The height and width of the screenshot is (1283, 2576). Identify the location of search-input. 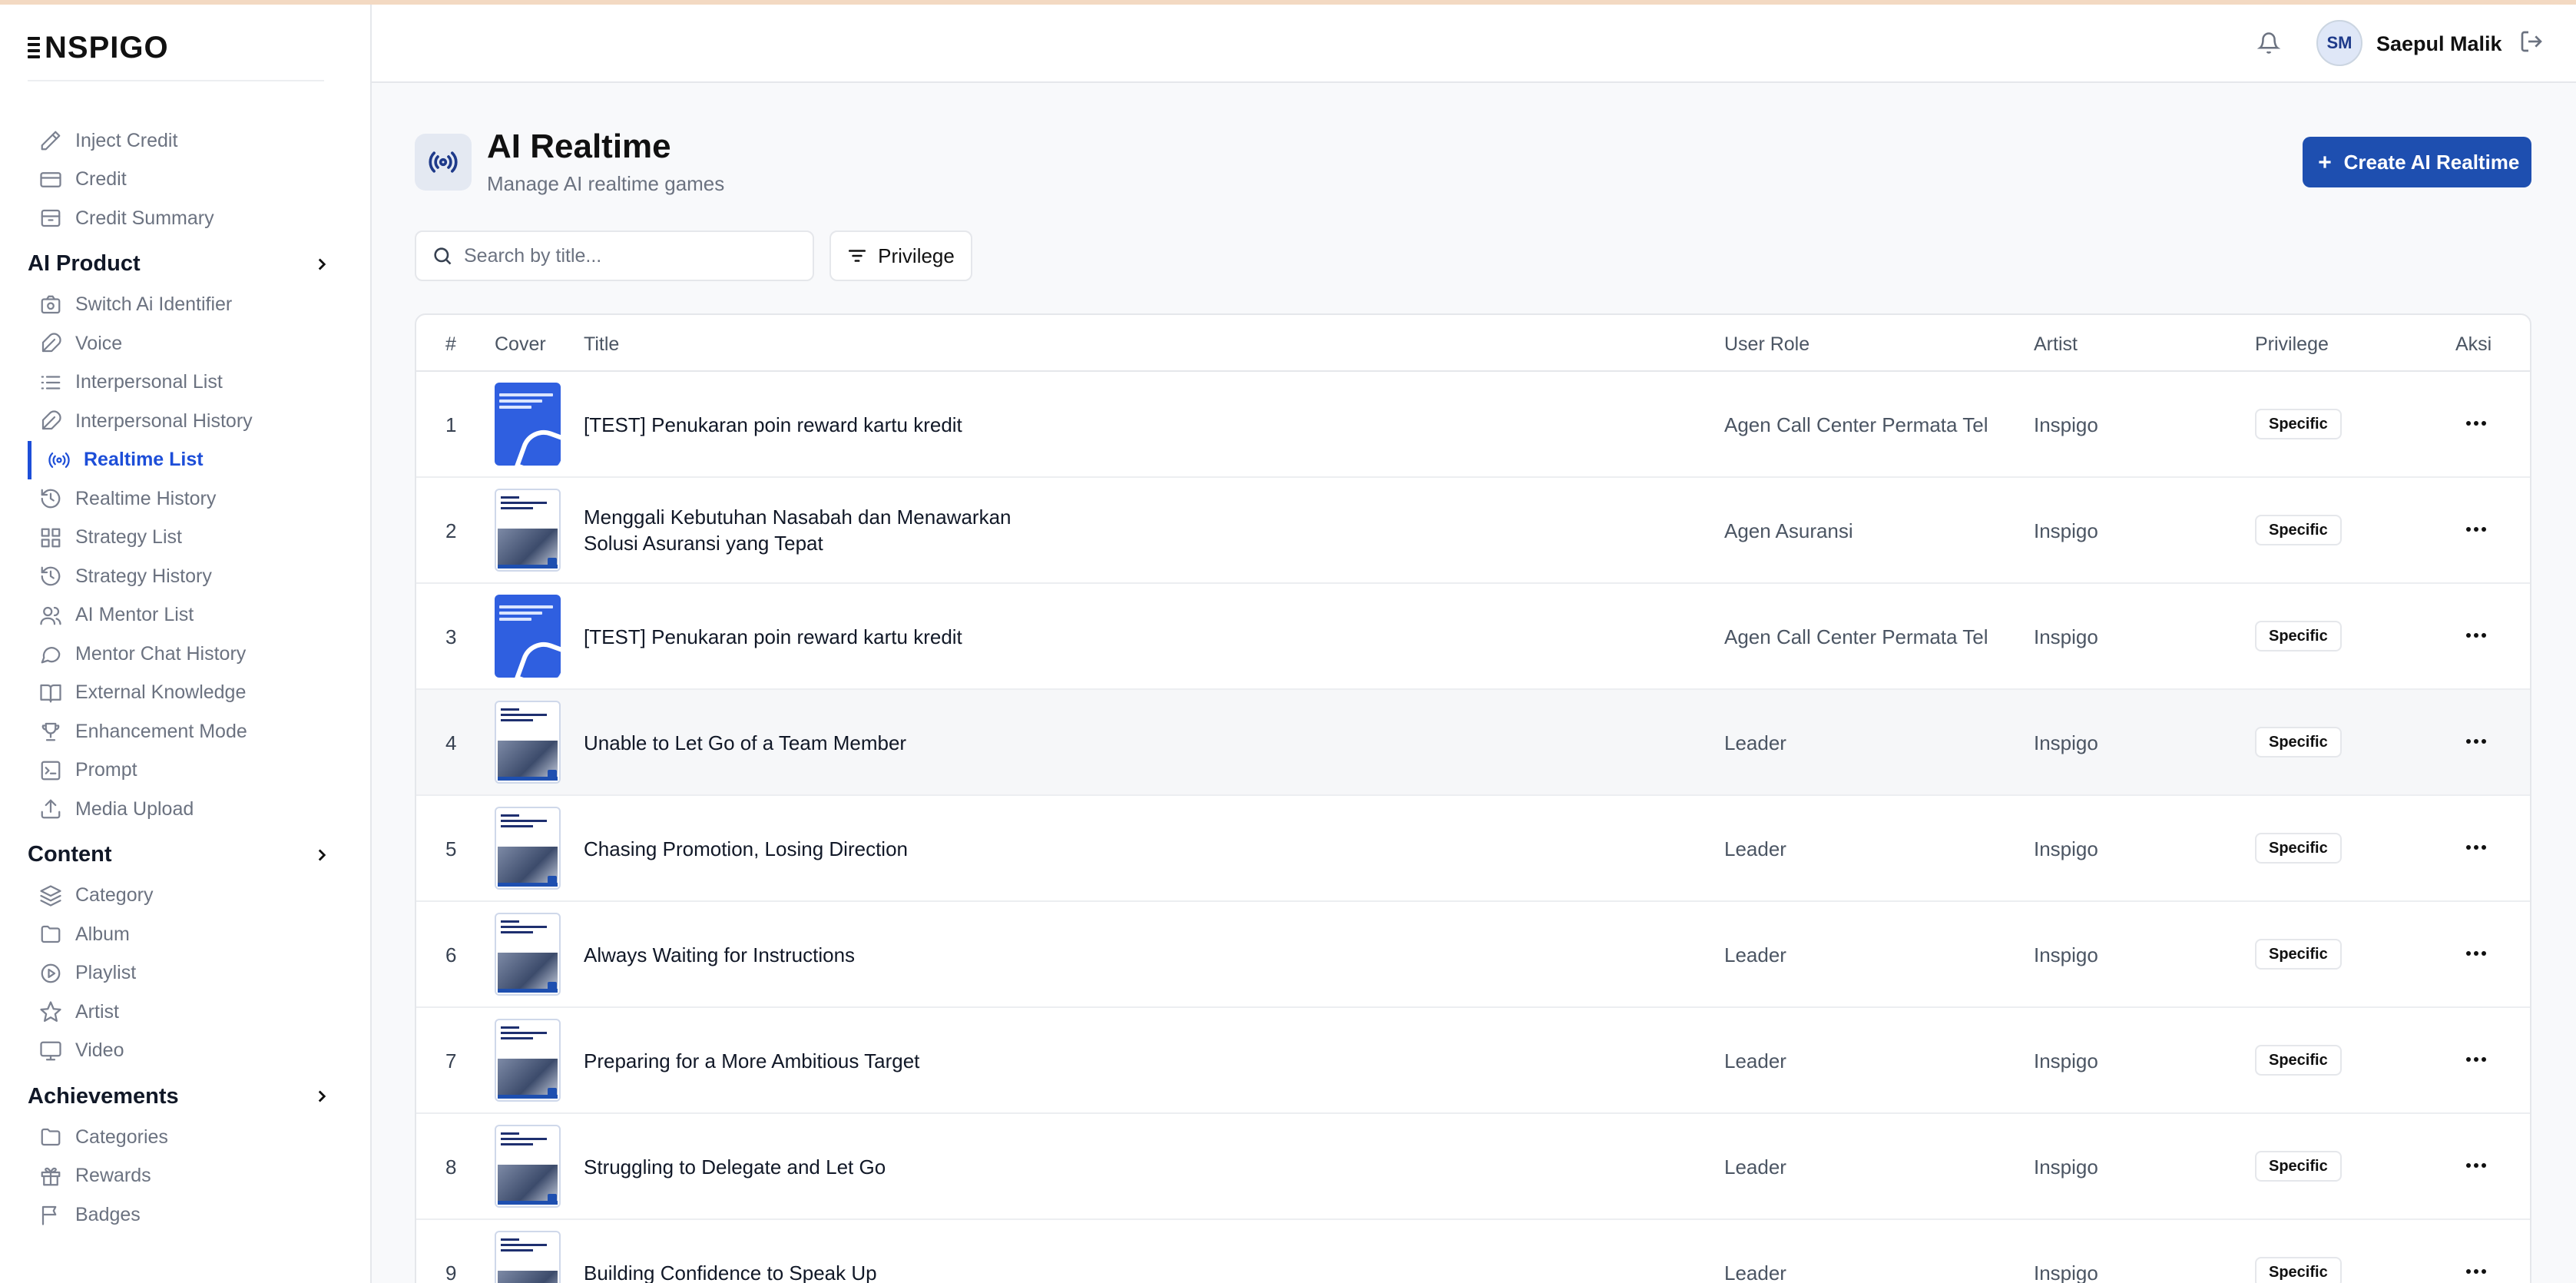
(633, 256).